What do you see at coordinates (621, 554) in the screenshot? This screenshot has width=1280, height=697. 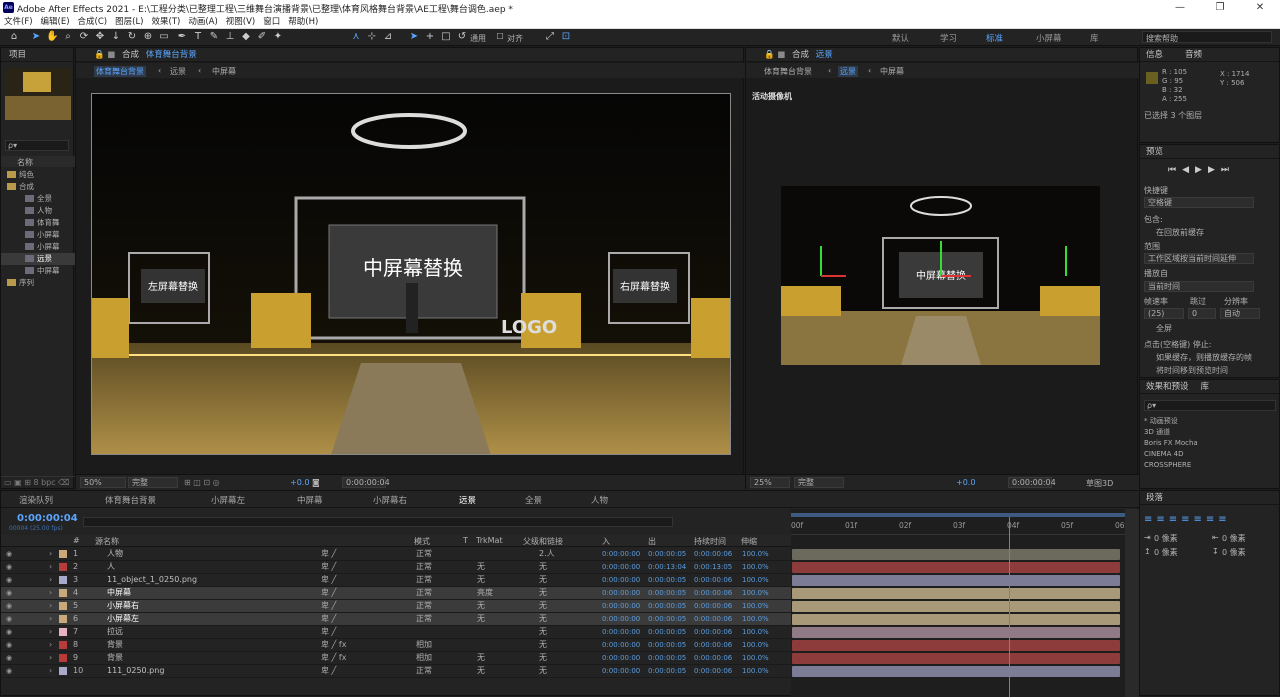 I see `layer-in: 0:00:00:00` at bounding box center [621, 554].